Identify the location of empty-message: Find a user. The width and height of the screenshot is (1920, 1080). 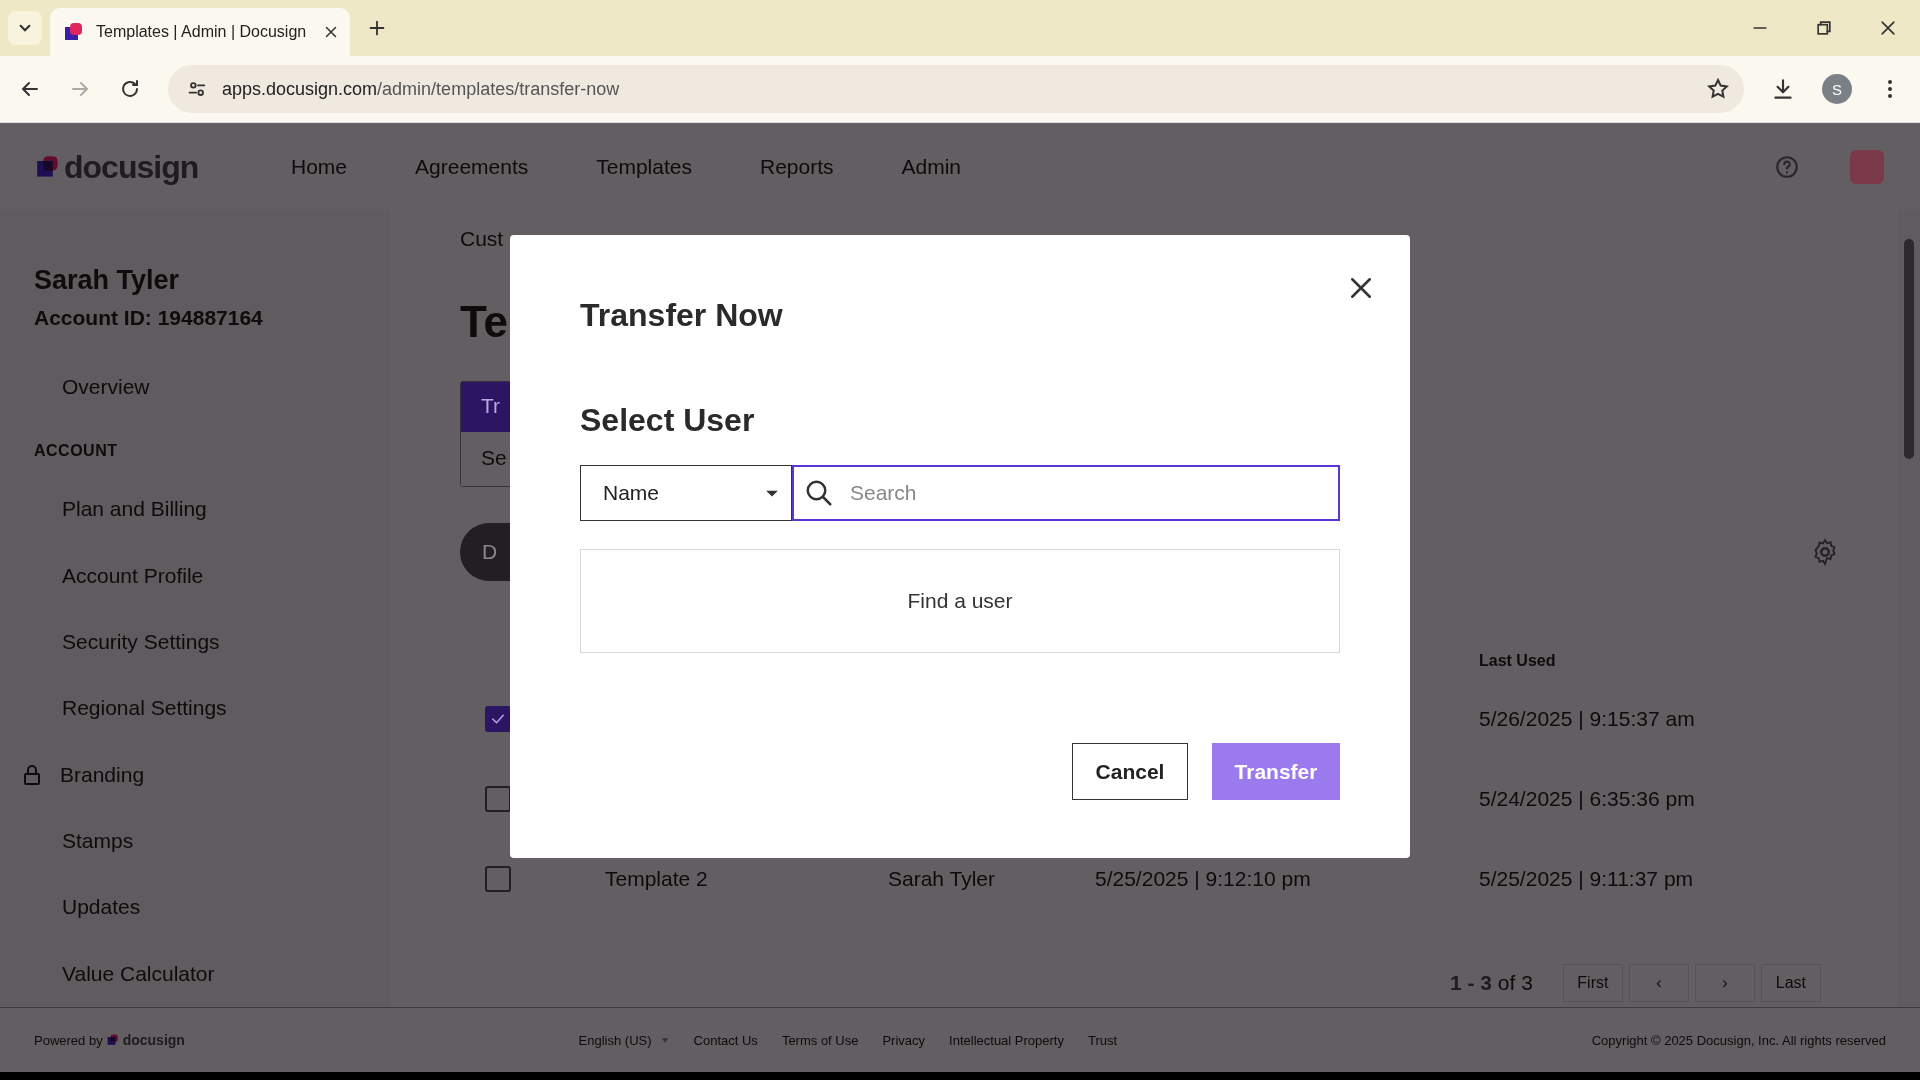
(960, 601).